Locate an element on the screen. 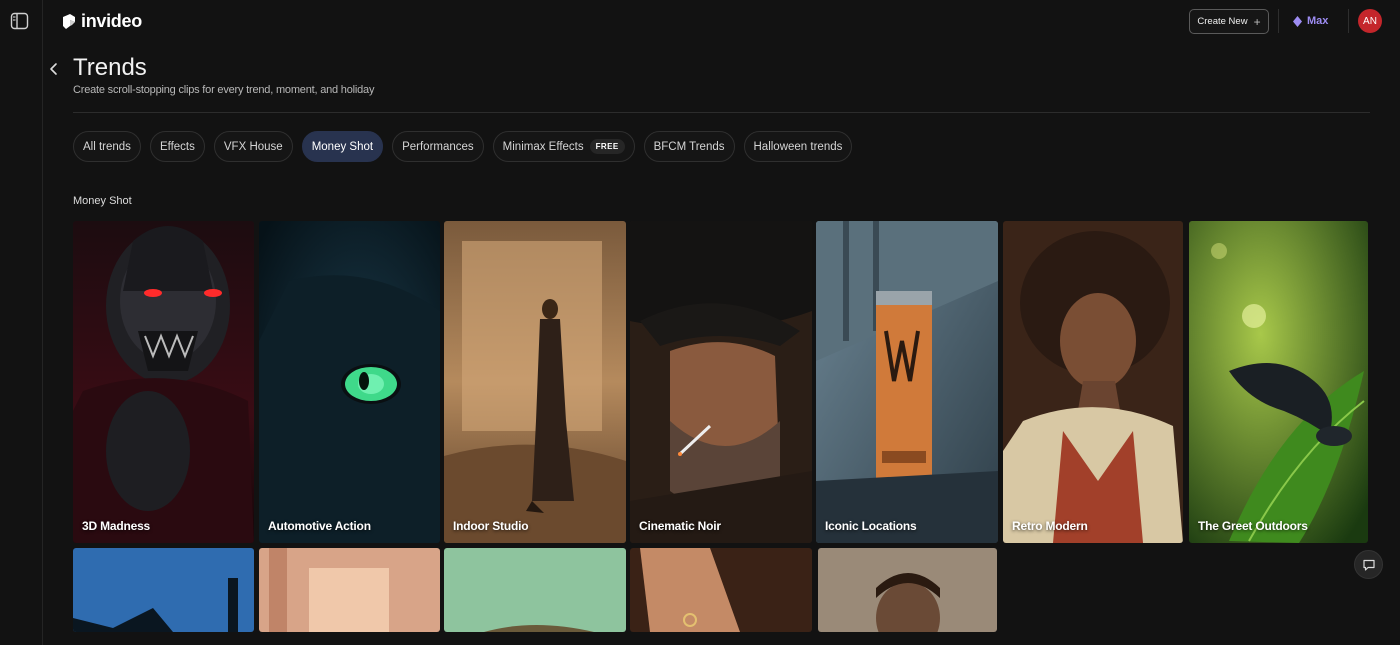 This screenshot has width=1400, height=645. card-label: The Greet Outdoors is located at coordinates (1253, 526).